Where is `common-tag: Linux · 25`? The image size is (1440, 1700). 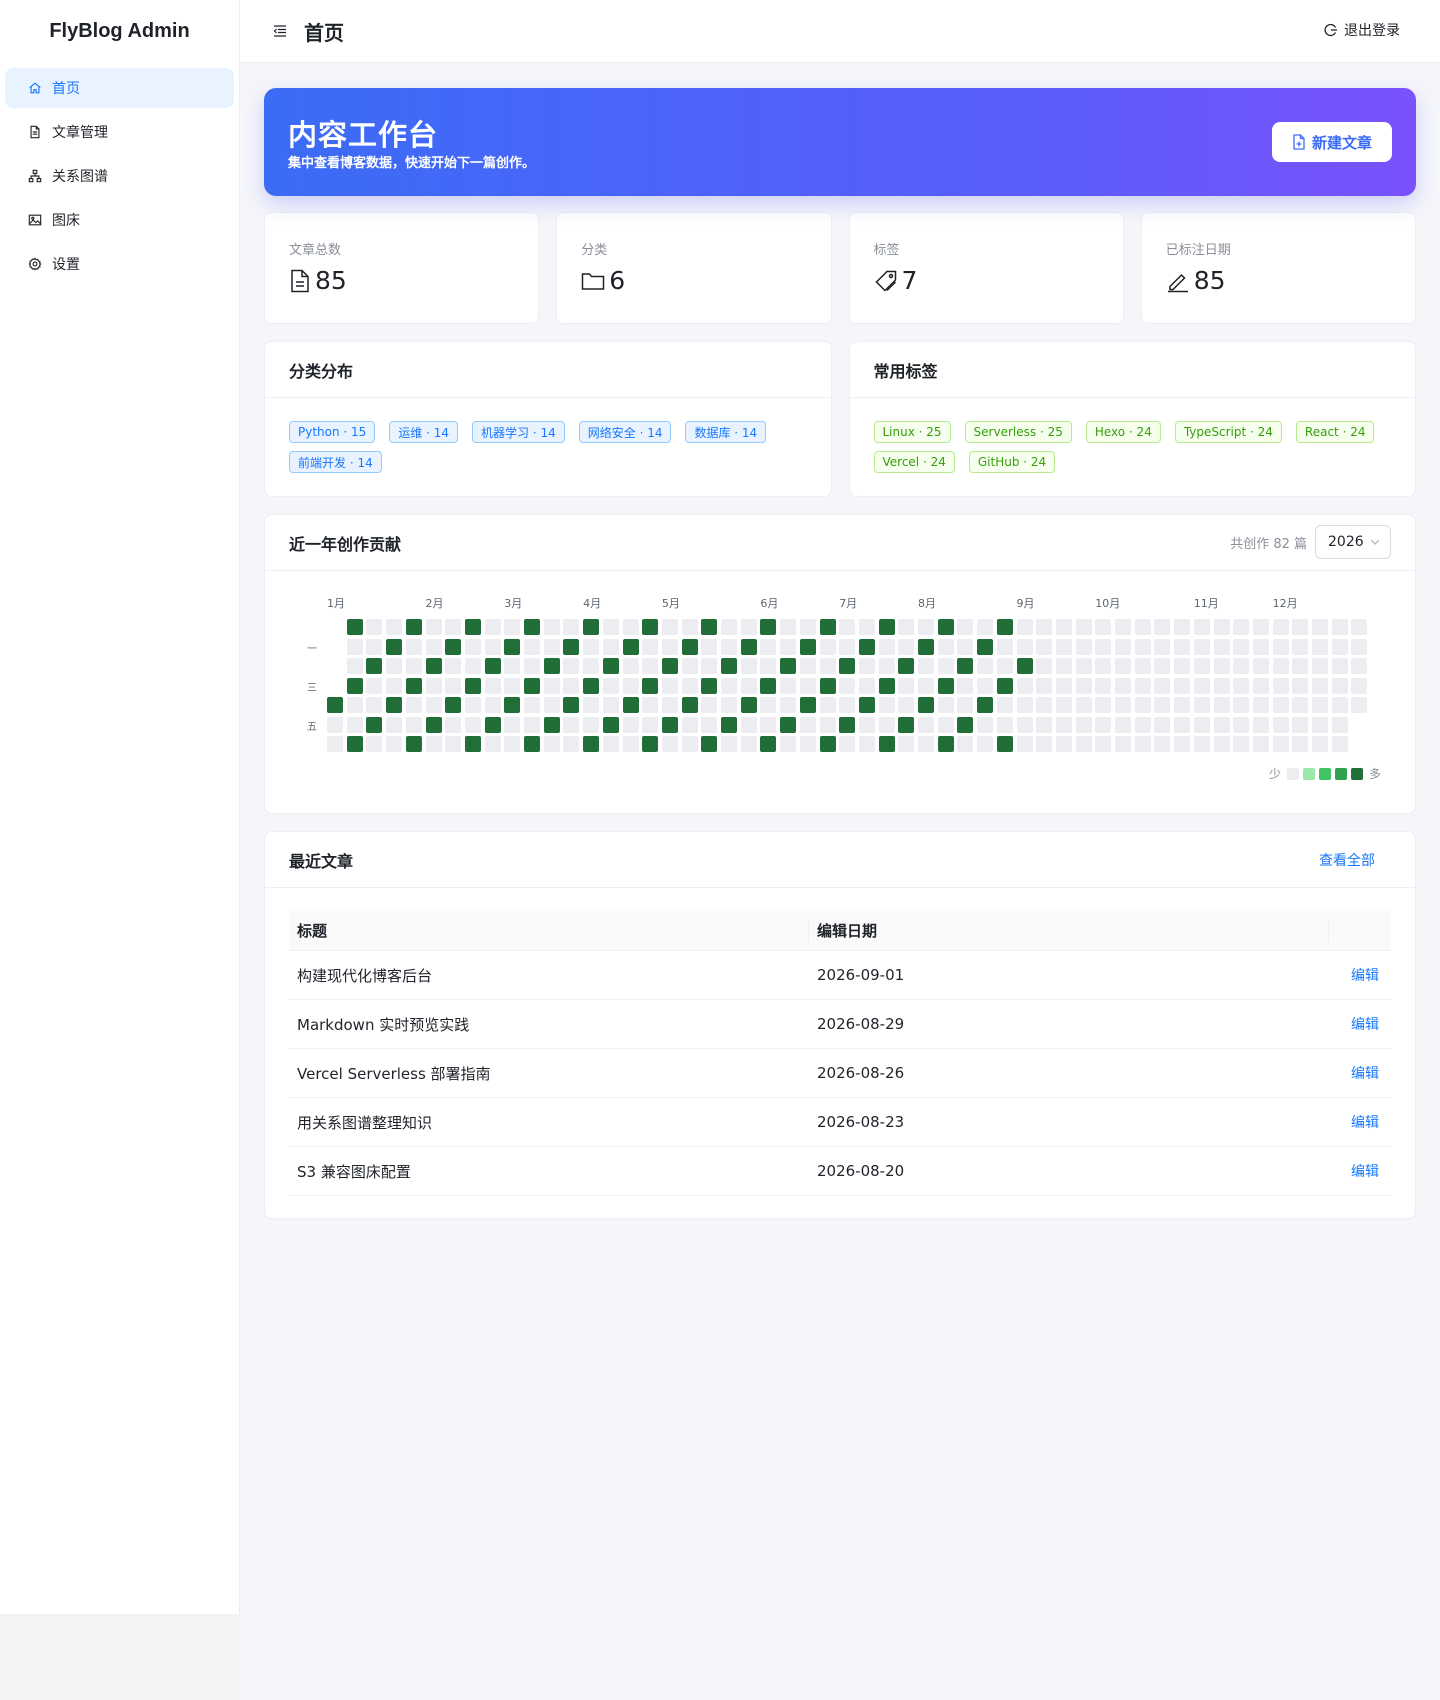 common-tag: Linux · 25 is located at coordinates (912, 432).